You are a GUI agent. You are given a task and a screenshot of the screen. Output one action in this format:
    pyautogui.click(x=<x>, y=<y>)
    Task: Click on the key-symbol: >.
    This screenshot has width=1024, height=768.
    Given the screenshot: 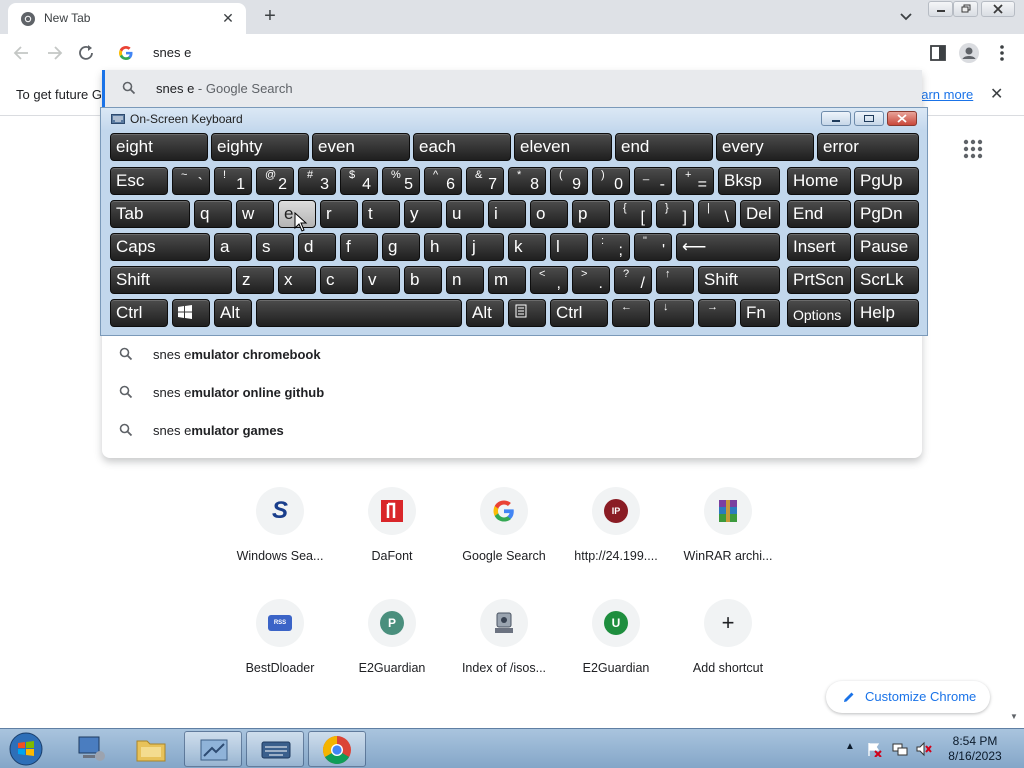 What is the action you would take?
    pyautogui.click(x=591, y=280)
    